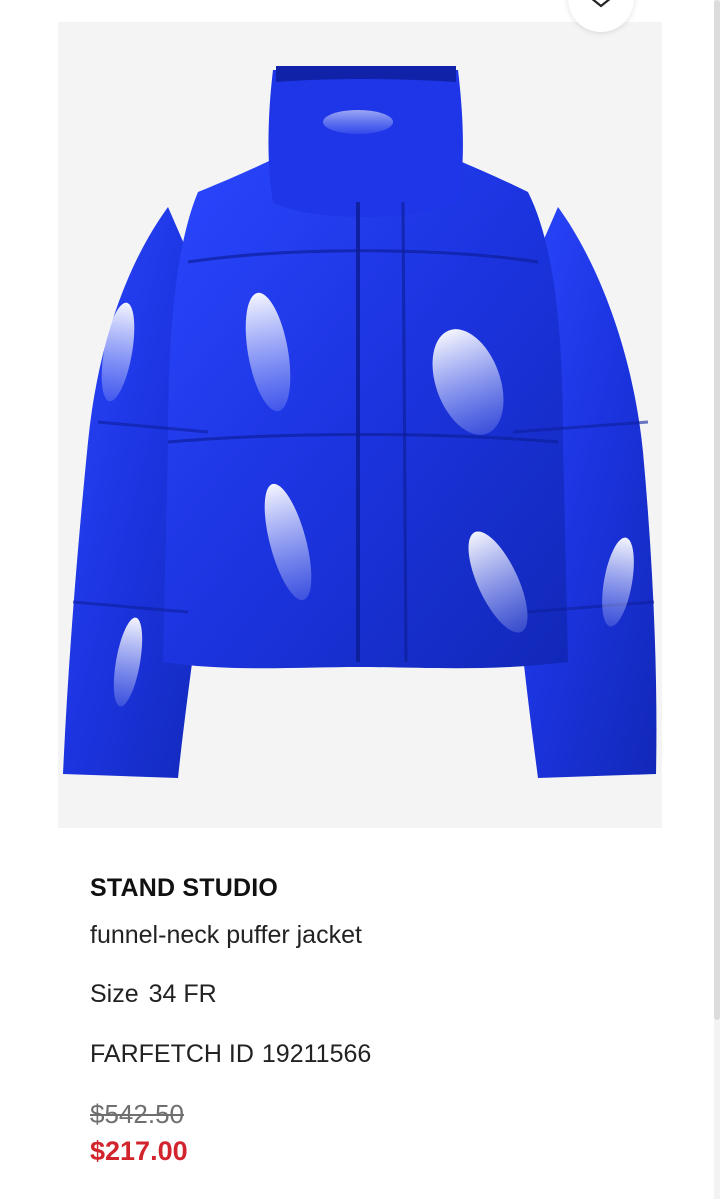  Describe the element at coordinates (184, 888) in the screenshot. I see `brand-name: STAND STUDIO` at that location.